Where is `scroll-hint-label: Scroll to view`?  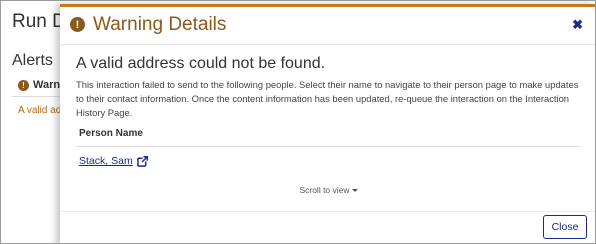
scroll-hint-label: Scroll to view is located at coordinates (324, 190).